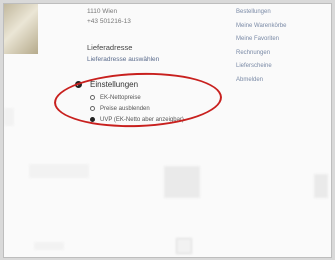 This screenshot has height=260, width=335. I want to click on menu-item-invoices: Rechnungen, so click(261, 54).